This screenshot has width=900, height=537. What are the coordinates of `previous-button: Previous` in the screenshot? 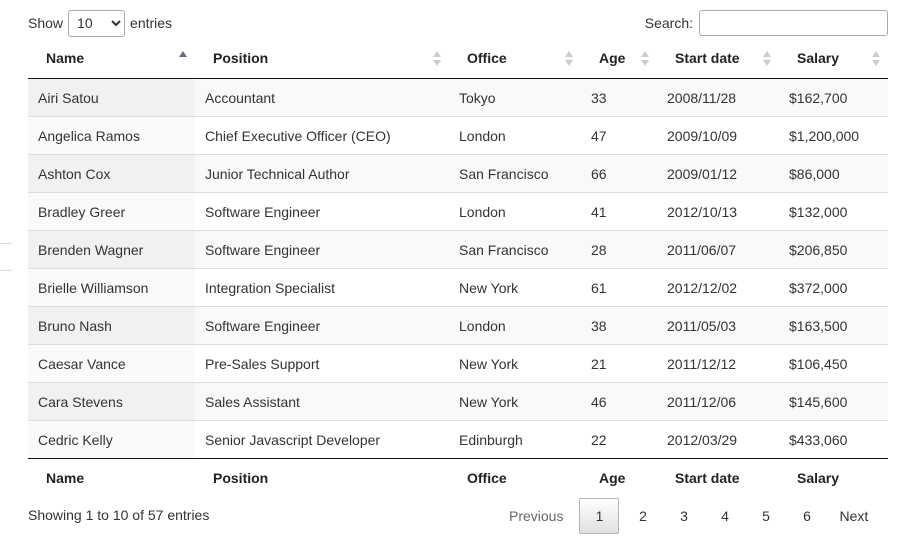 It's located at (536, 516).